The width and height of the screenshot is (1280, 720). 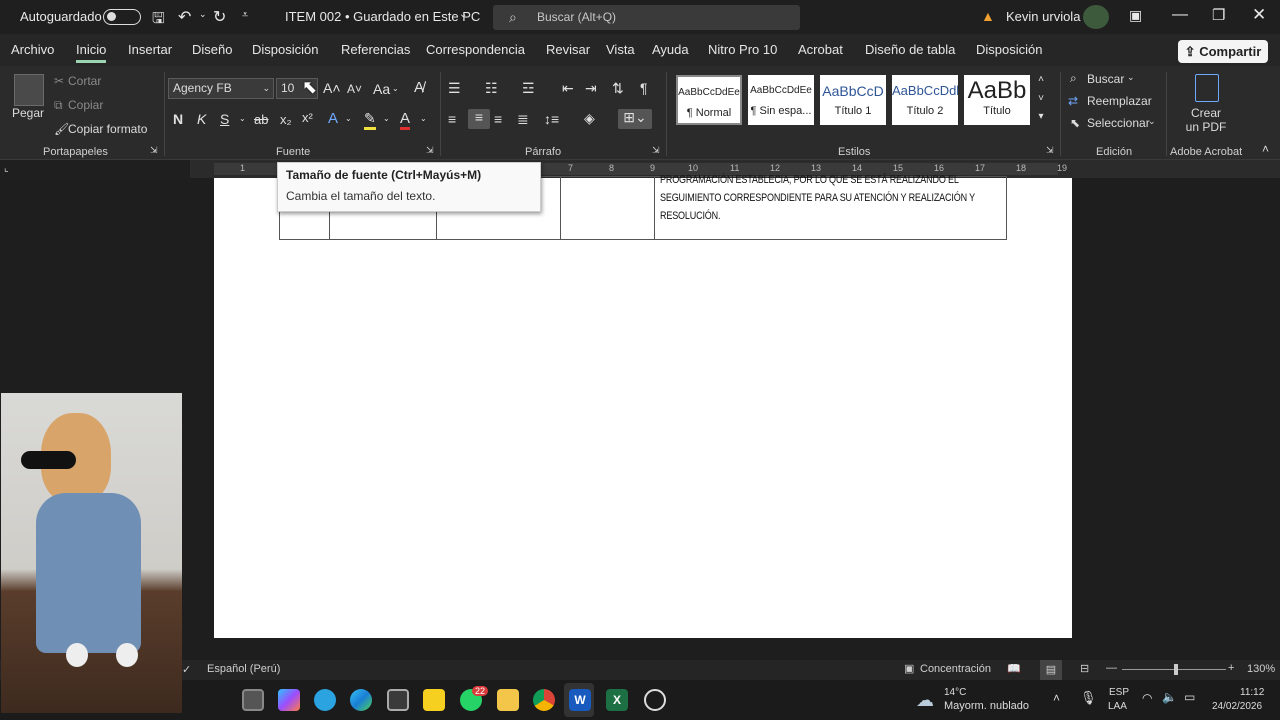 What do you see at coordinates (925, 700) in the screenshot?
I see `weather-icon: ☁` at bounding box center [925, 700].